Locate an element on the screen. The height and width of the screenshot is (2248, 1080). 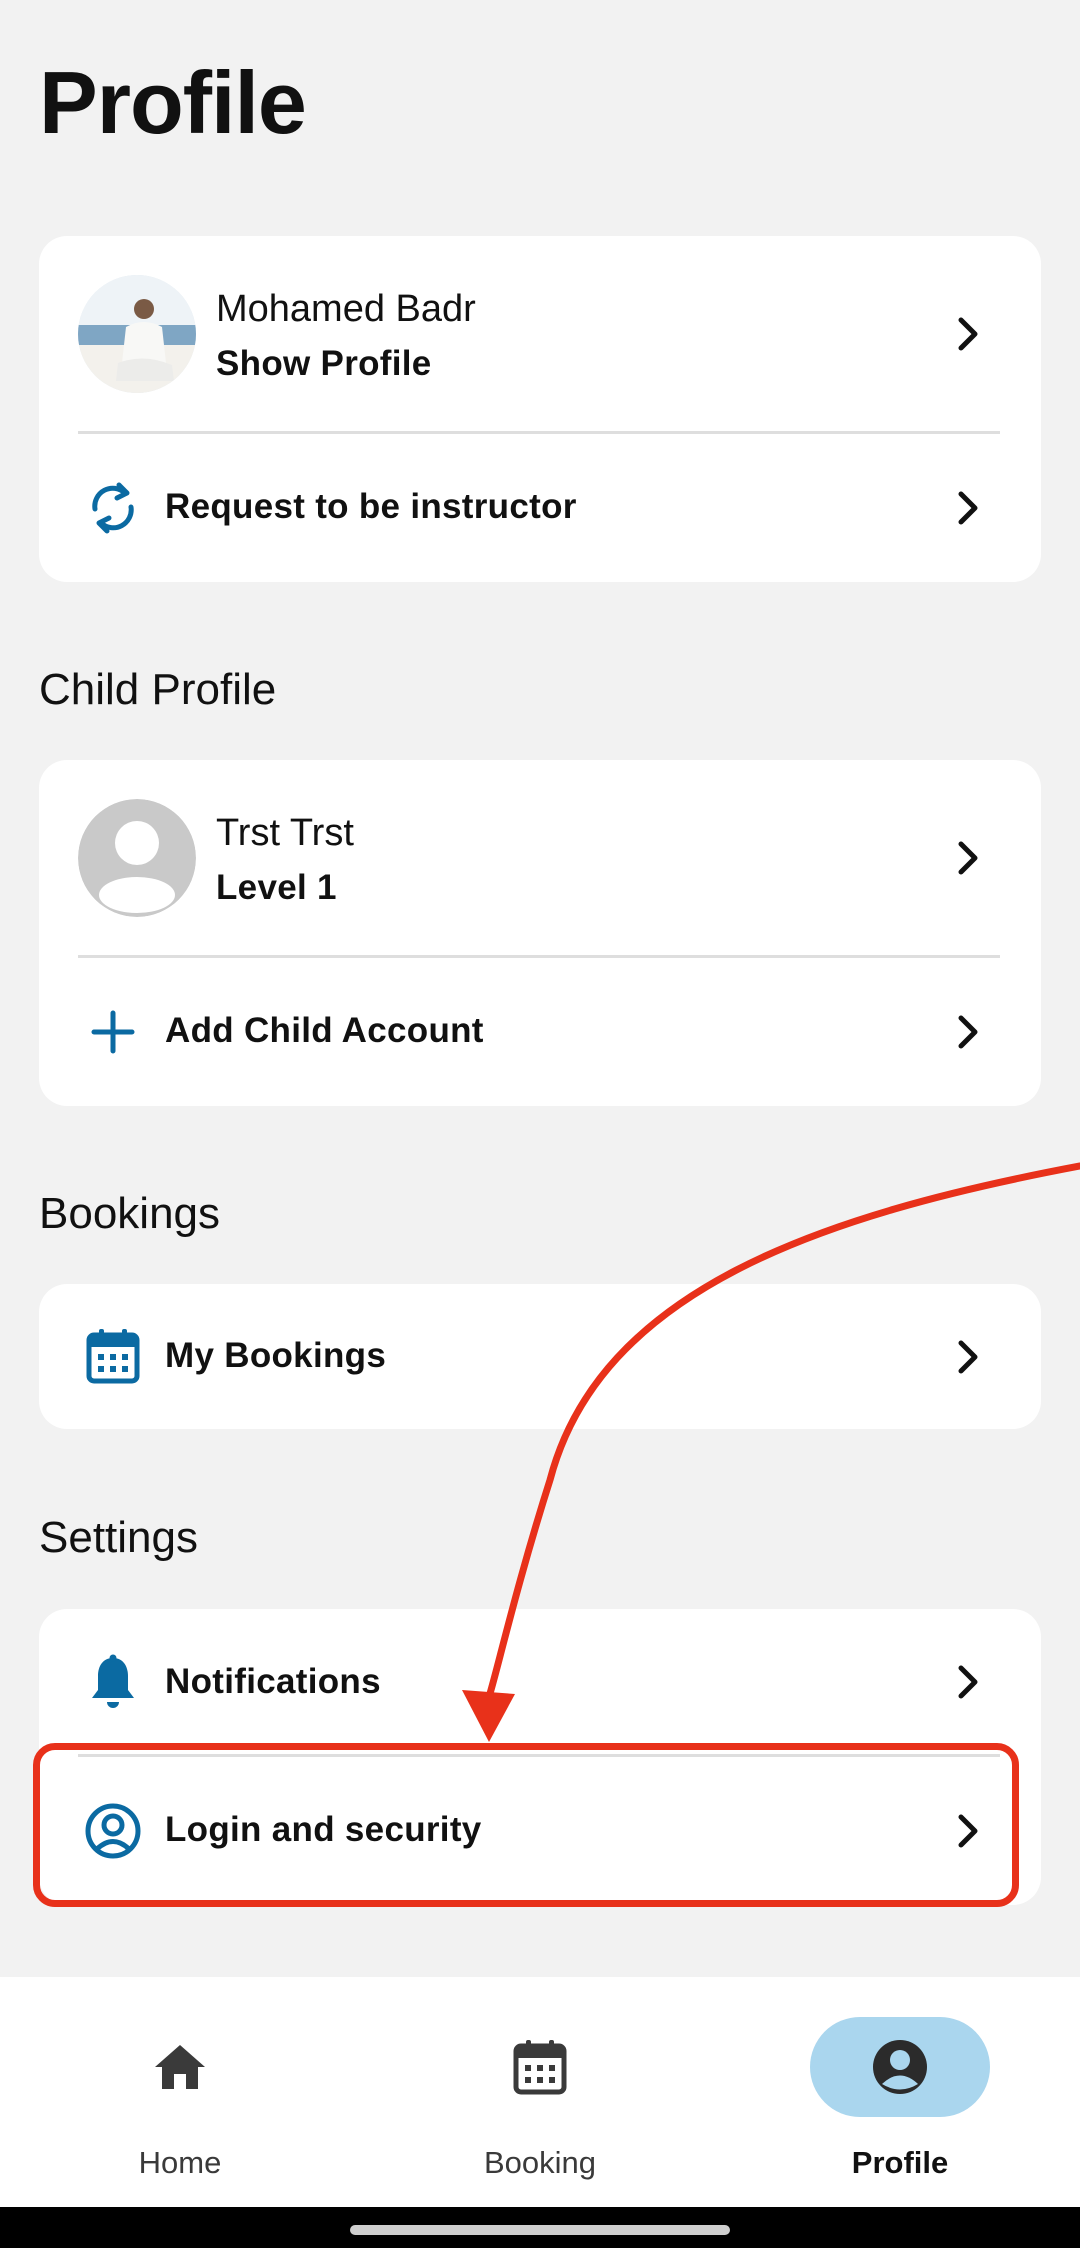
add-child-label: Add Child Account is located at coordinates (324, 1030).